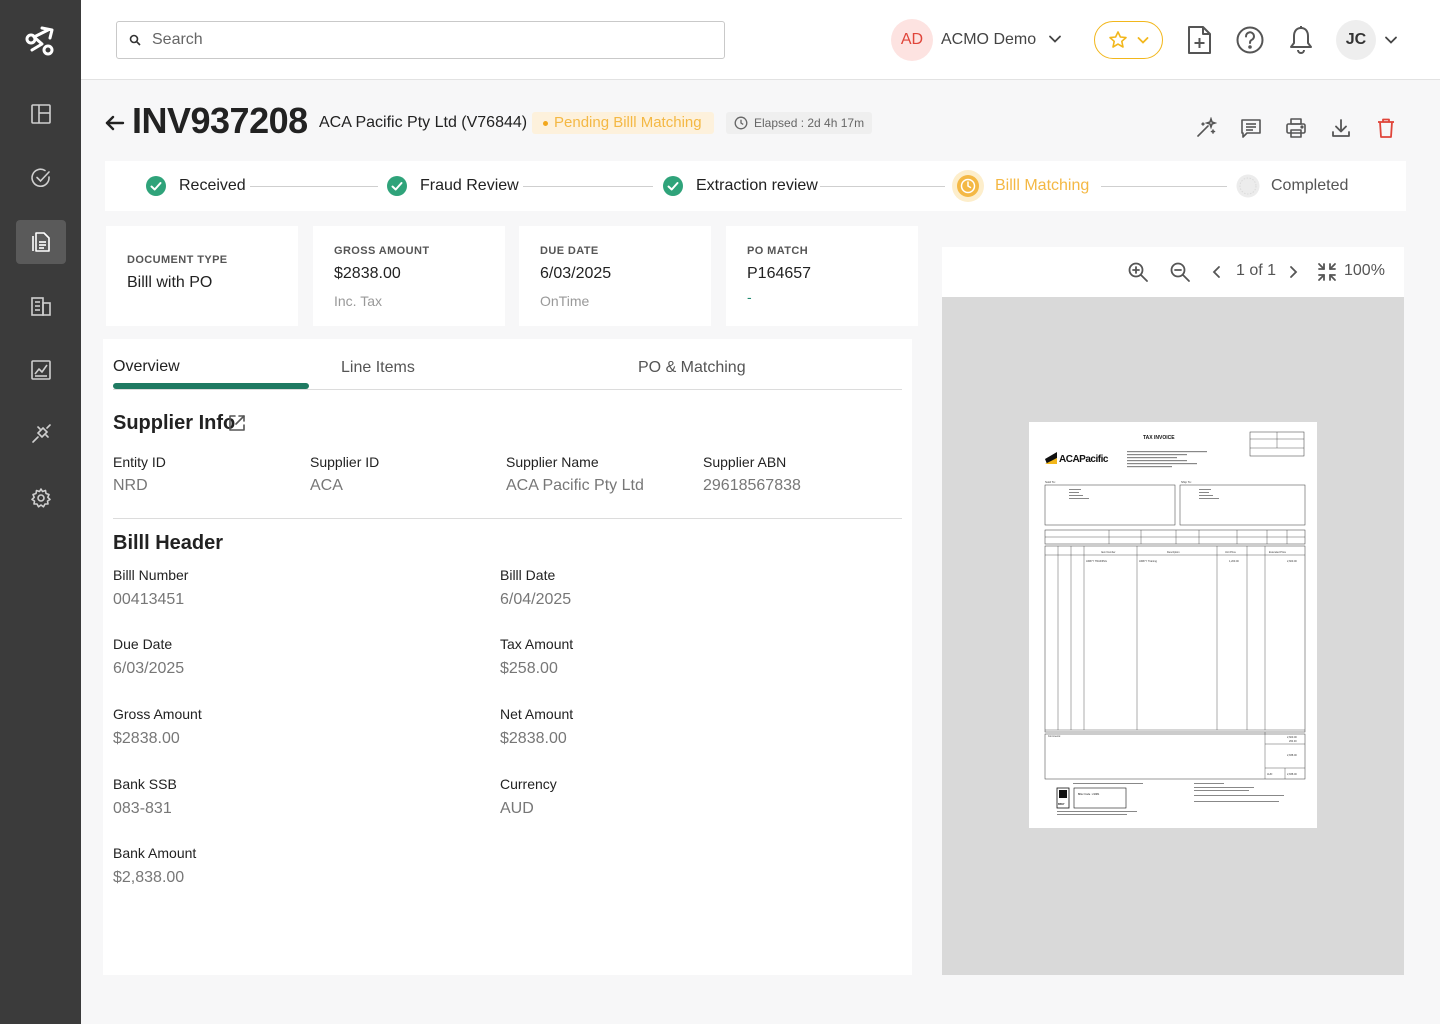  What do you see at coordinates (1230, 552) in the screenshot?
I see `doc-col-unit: Unit Price` at bounding box center [1230, 552].